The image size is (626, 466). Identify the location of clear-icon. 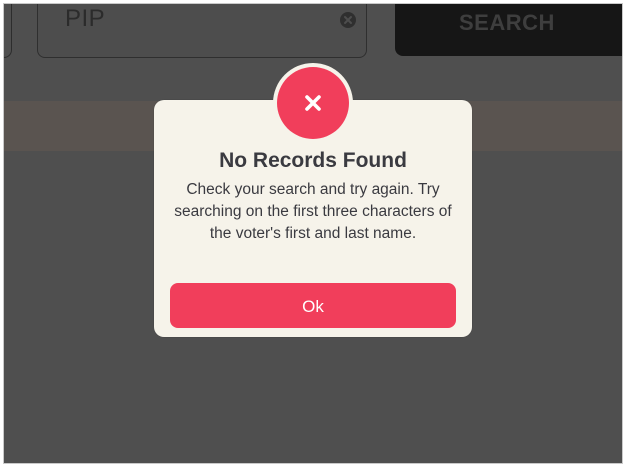
(348, 20).